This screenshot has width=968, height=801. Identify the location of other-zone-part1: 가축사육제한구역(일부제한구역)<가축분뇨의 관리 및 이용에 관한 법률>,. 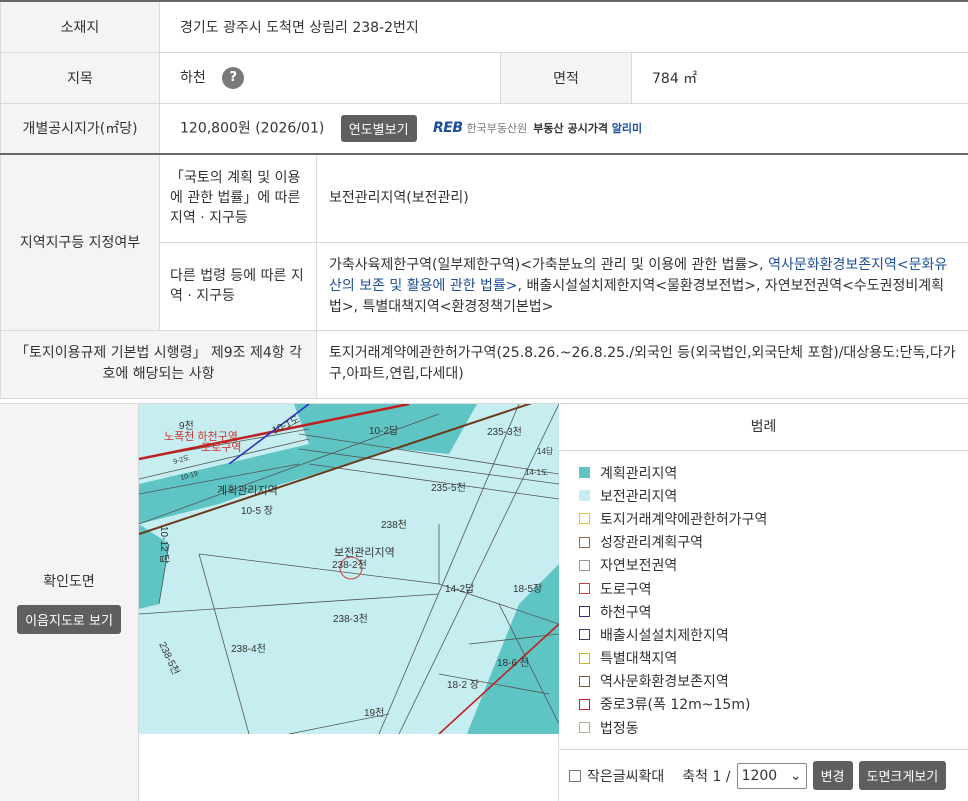
(548, 265).